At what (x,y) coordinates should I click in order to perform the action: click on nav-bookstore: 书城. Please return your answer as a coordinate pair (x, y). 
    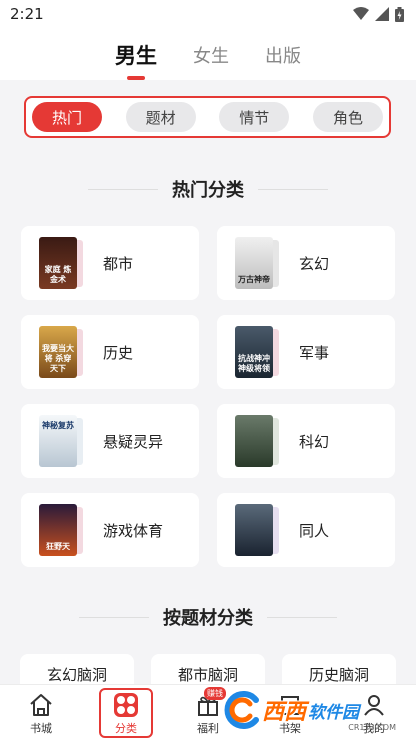
    Looking at the image, I should click on (41, 712).